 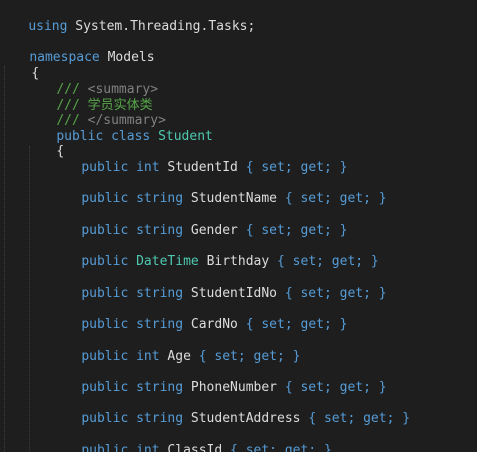 I want to click on code-line-property: public int StudentId { set; get; }, so click(x=198, y=159).